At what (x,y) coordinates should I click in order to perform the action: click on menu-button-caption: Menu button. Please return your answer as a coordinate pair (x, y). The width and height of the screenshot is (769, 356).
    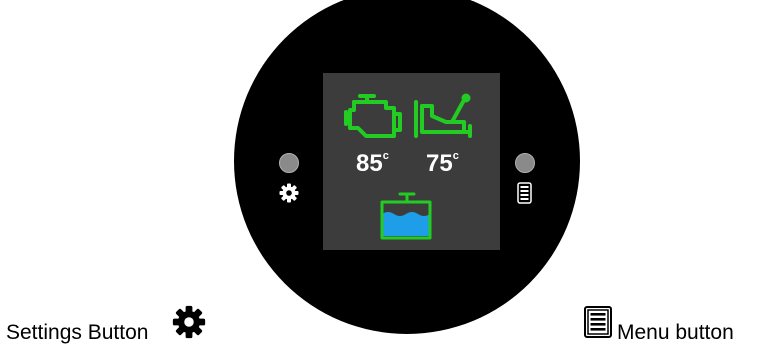
    Looking at the image, I should click on (675, 332).